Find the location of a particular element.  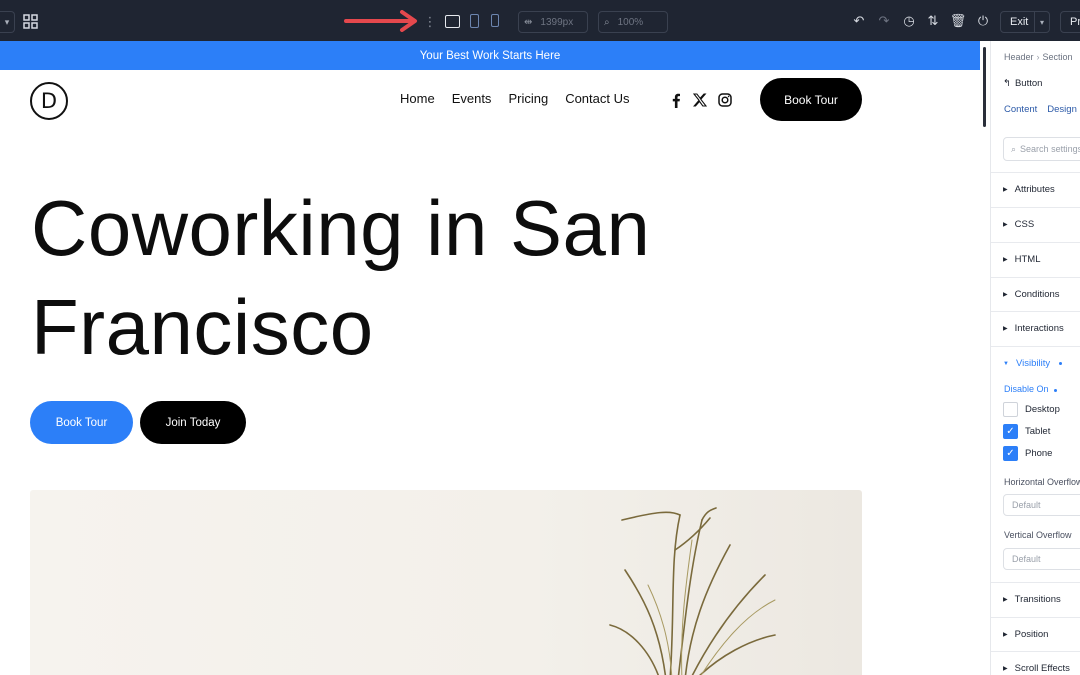

section-visibility: ▼ Visibility is located at coordinates (1035, 363).